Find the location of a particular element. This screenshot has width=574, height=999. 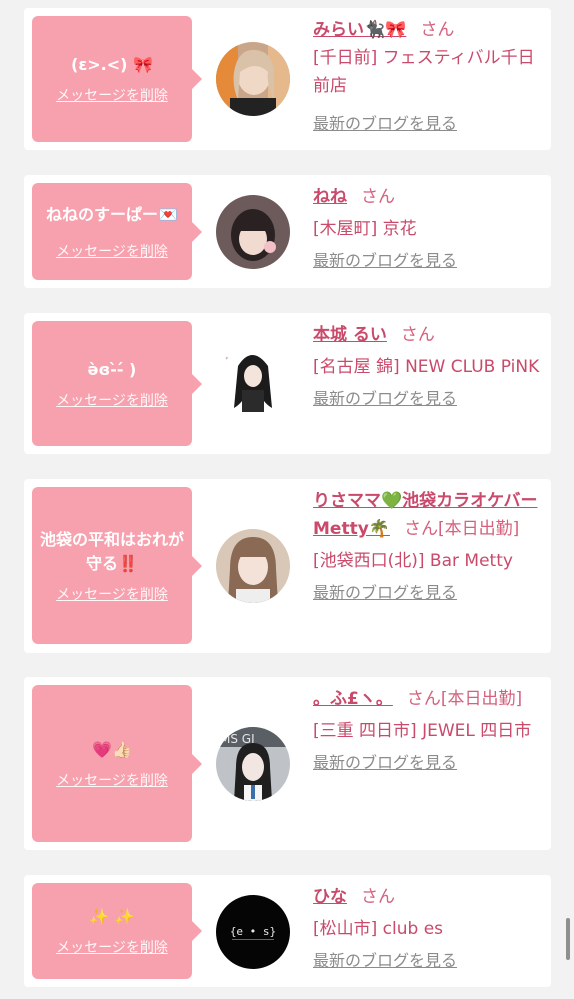

message-bubble: ✨ ✨ メッセージを削除 is located at coordinates (117, 931).